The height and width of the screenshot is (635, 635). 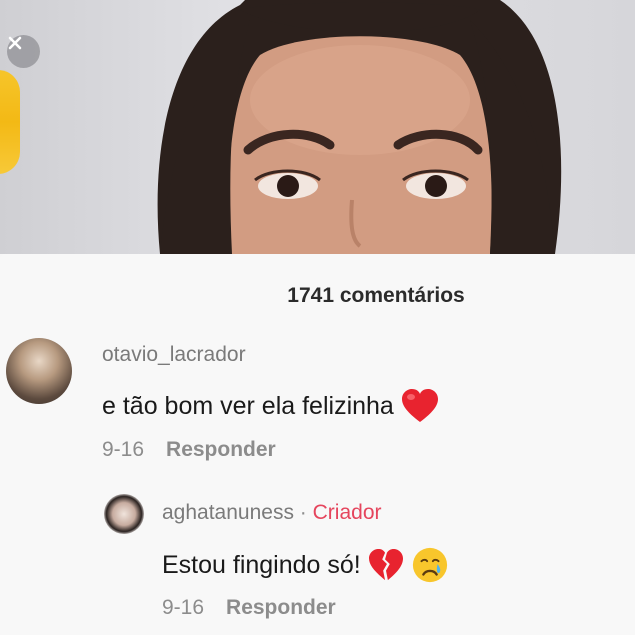 What do you see at coordinates (23, 51) in the screenshot?
I see `close-button` at bounding box center [23, 51].